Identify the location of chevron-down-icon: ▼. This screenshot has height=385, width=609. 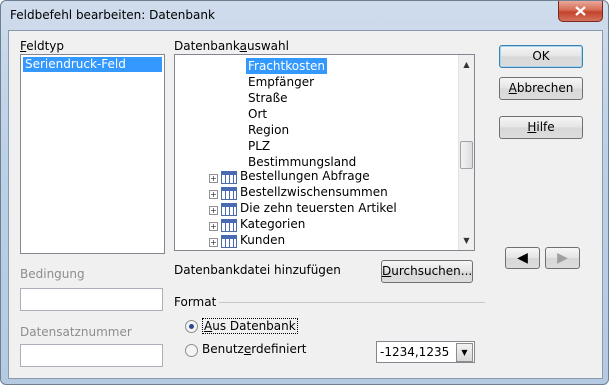
(464, 352).